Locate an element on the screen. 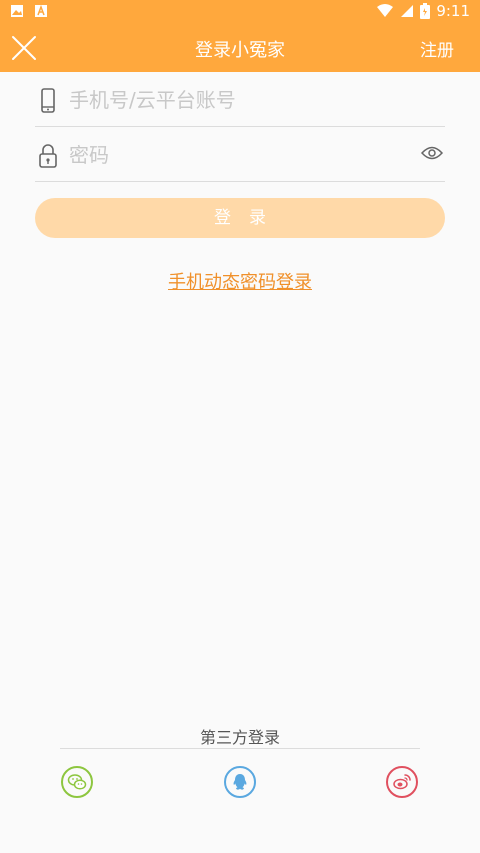 This screenshot has height=853, width=480. wechat-login-button is located at coordinates (77, 782).